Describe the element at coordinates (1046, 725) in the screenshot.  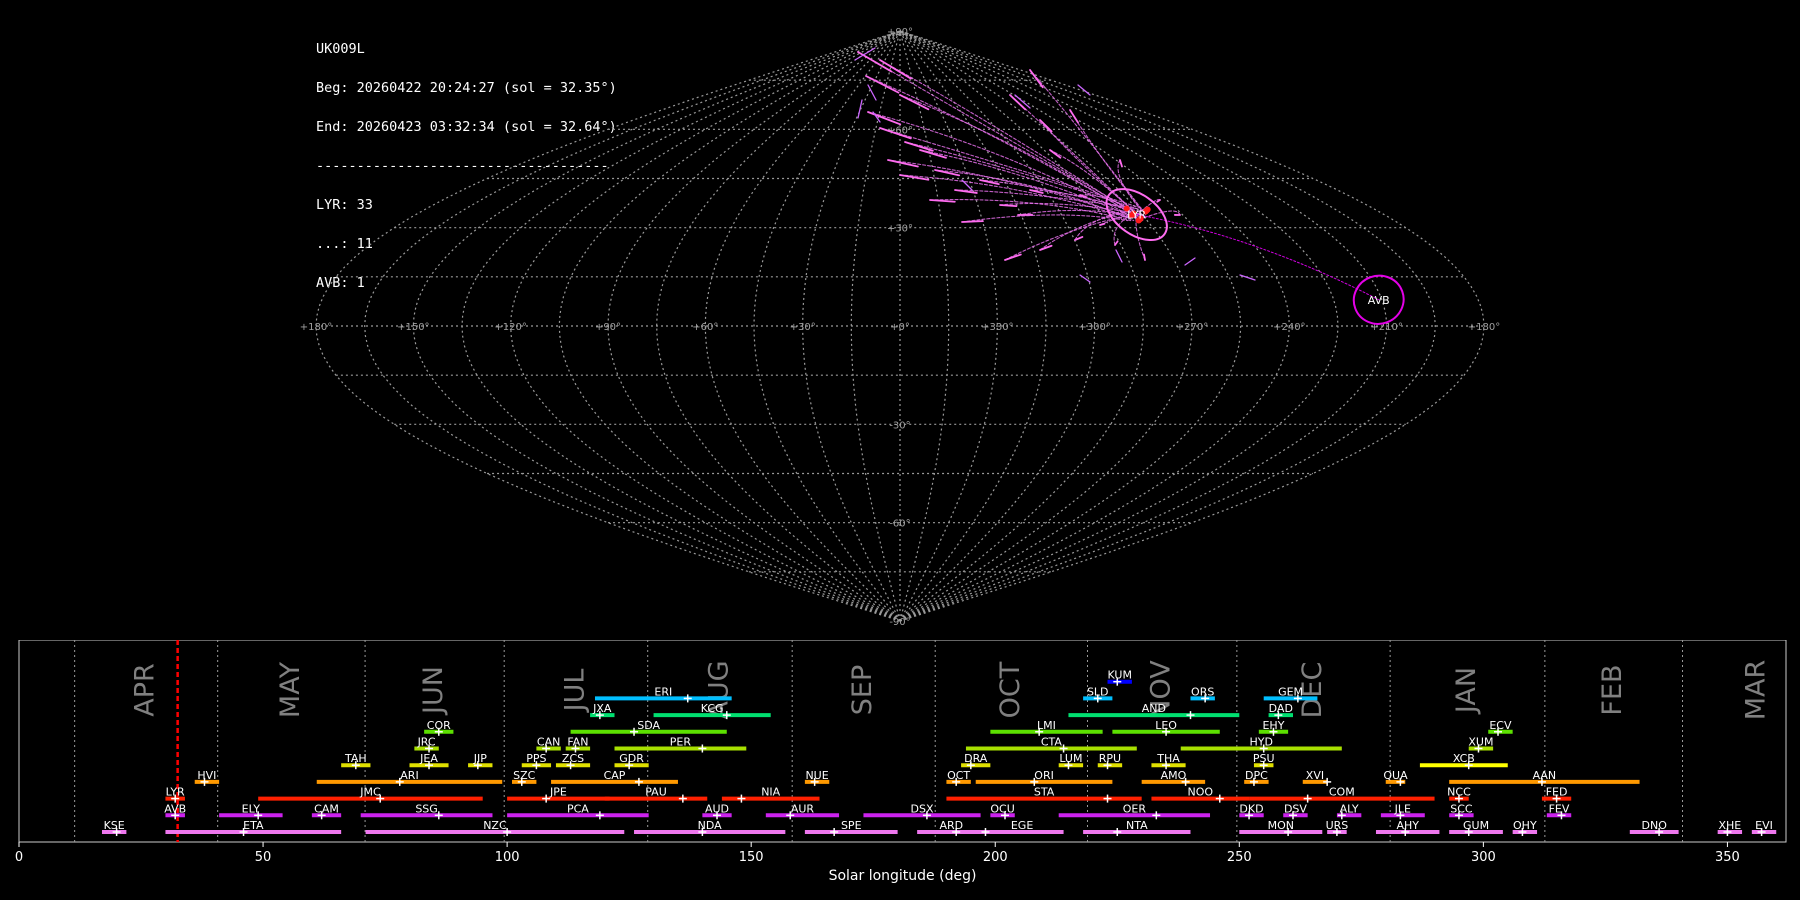
I see `shower-label: LMI` at that location.